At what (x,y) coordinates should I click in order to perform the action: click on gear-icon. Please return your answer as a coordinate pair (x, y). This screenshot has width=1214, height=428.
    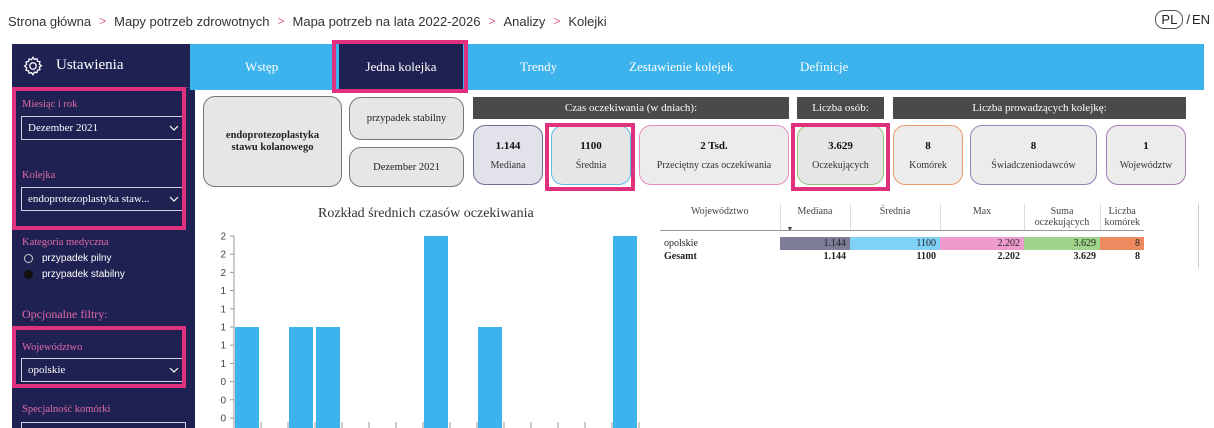
    Looking at the image, I should click on (33, 66).